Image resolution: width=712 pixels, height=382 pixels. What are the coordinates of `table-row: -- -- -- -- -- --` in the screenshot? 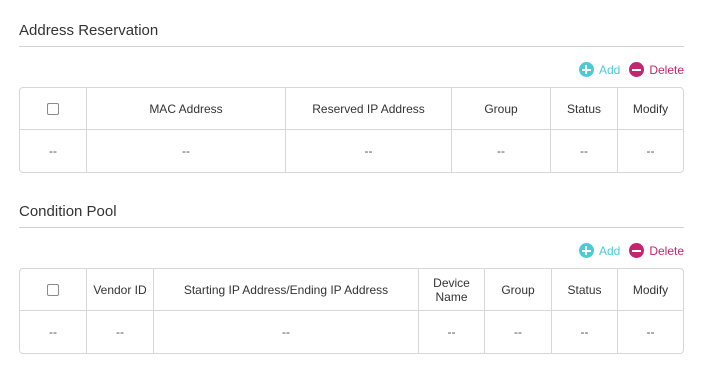 It's located at (351, 151).